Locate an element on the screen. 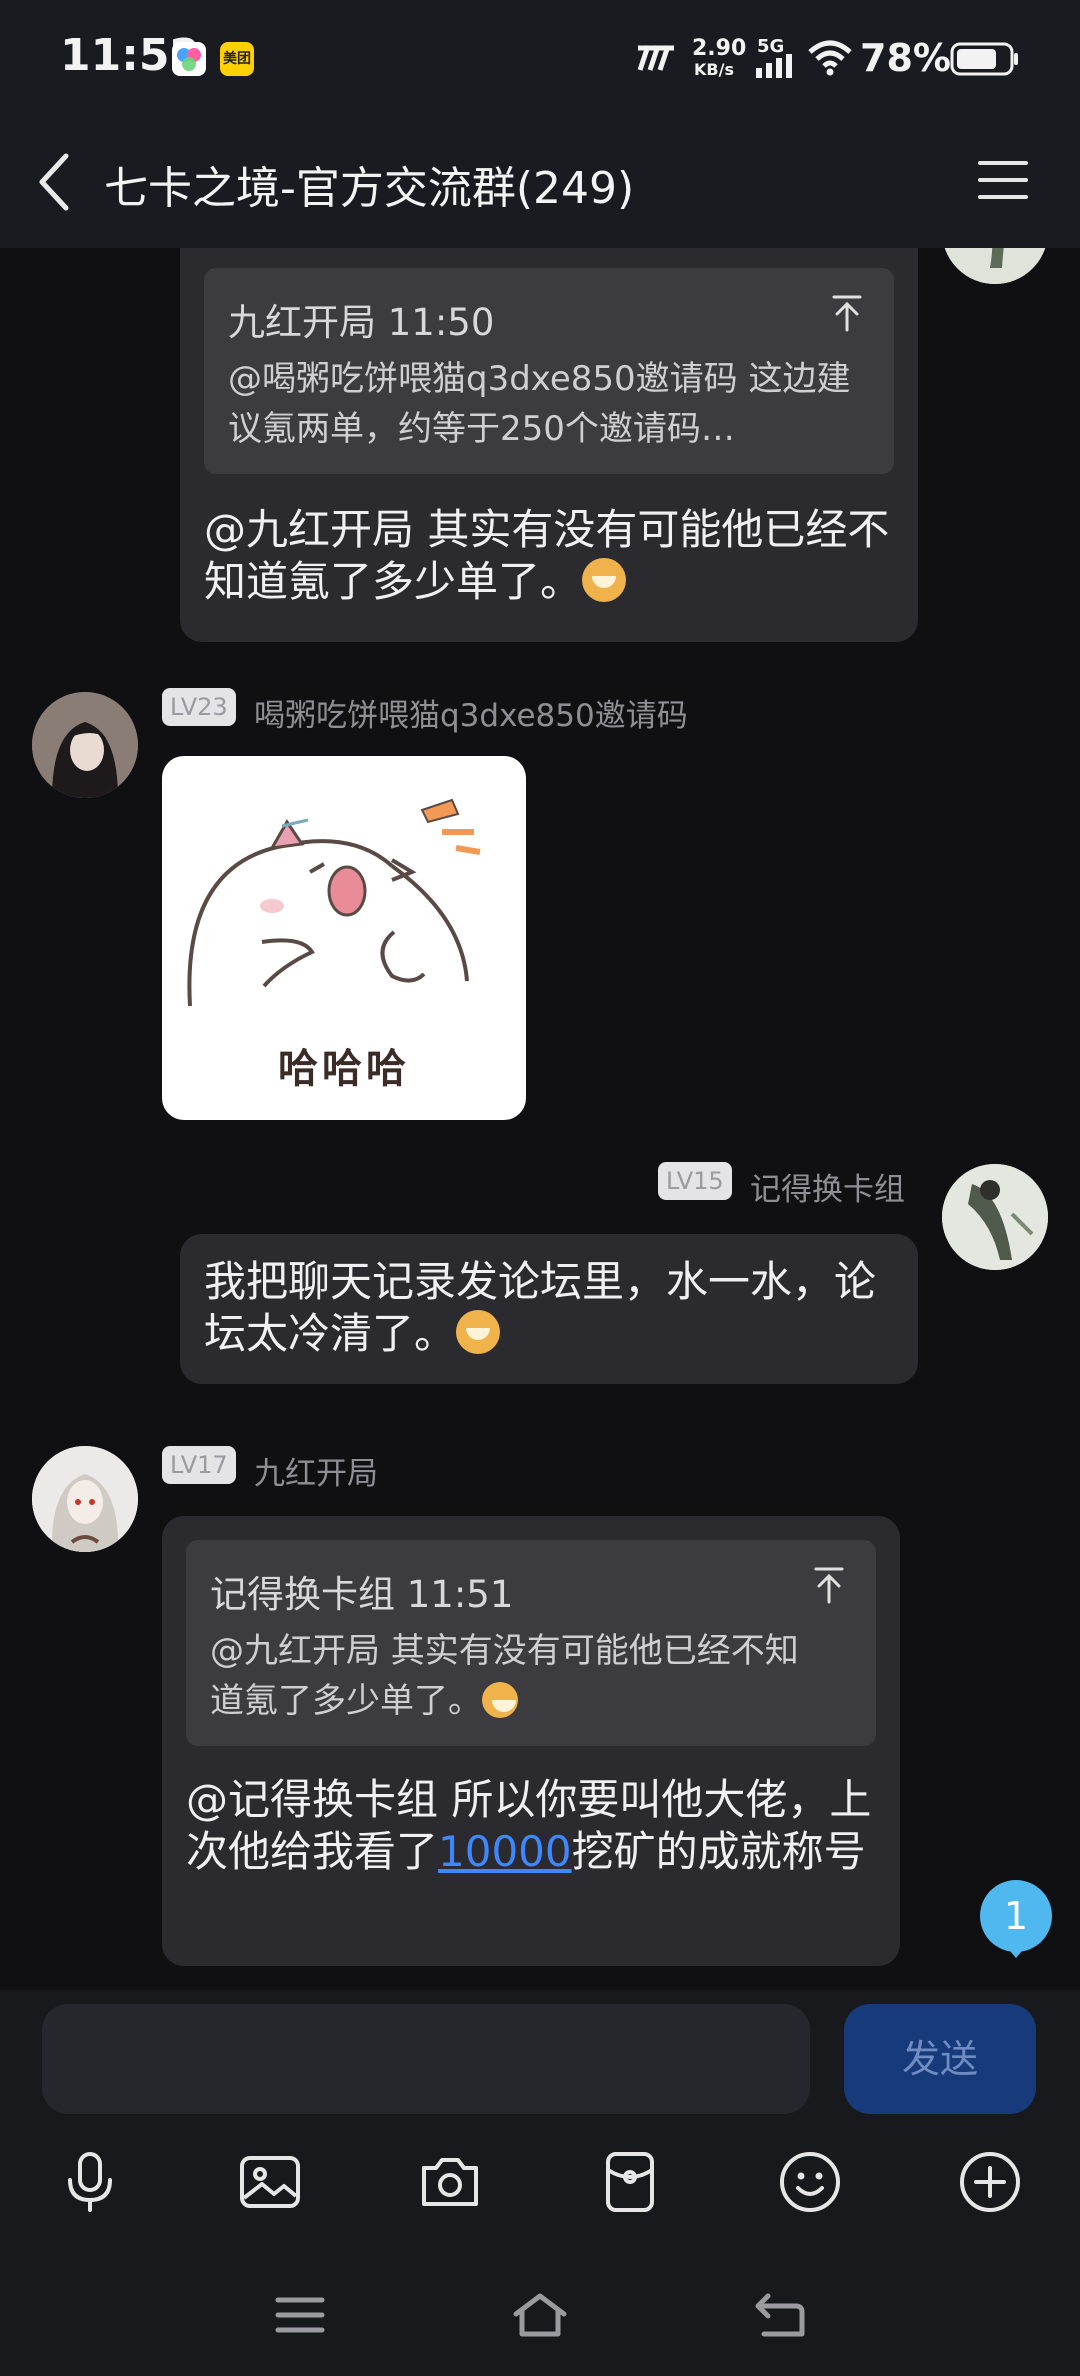 This screenshot has width=1080, height=2376. sender-nickname: 记得换卡组 is located at coordinates (827, 1186).